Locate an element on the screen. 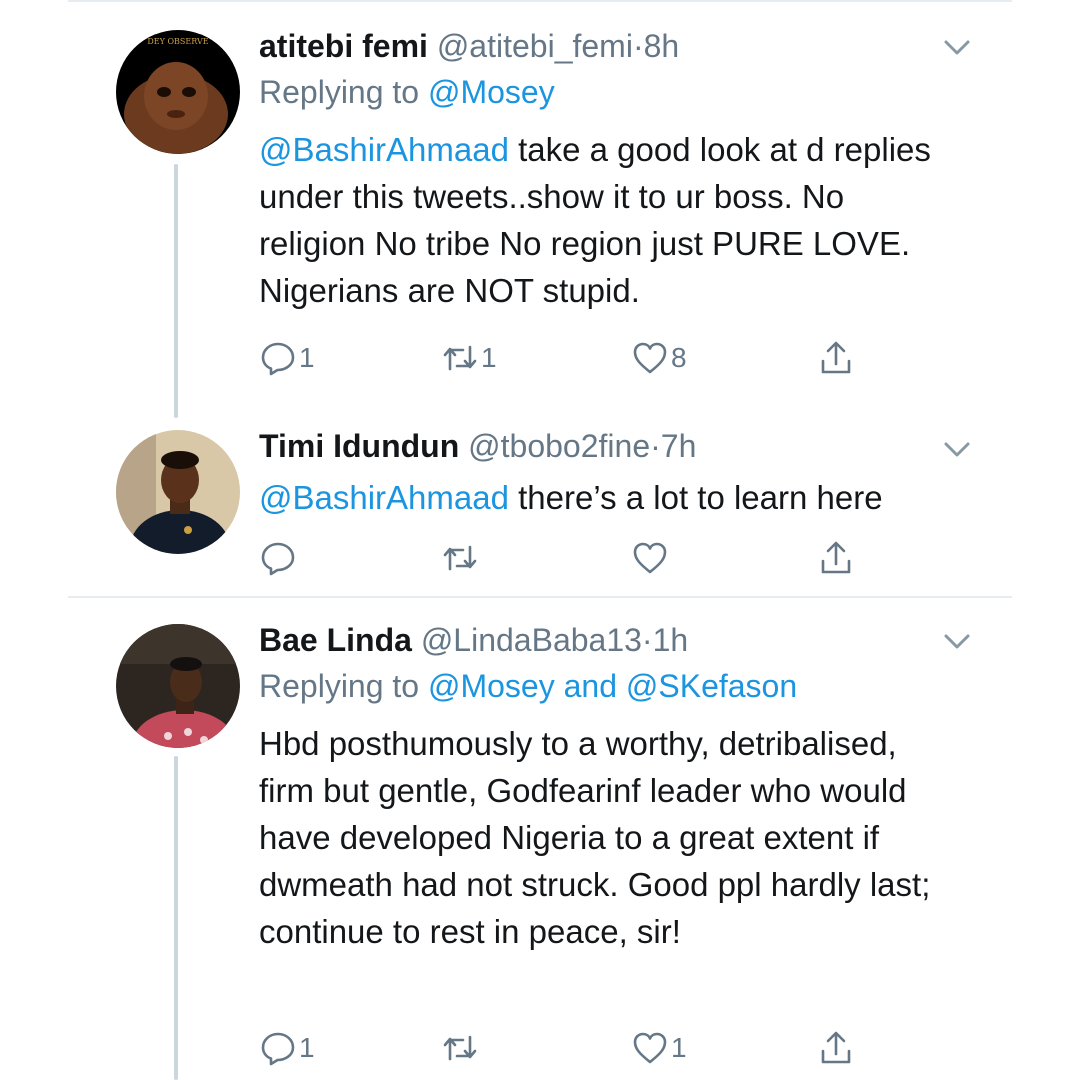 The image size is (1080, 1080). handle: @tbobo2fine is located at coordinates (559, 446).